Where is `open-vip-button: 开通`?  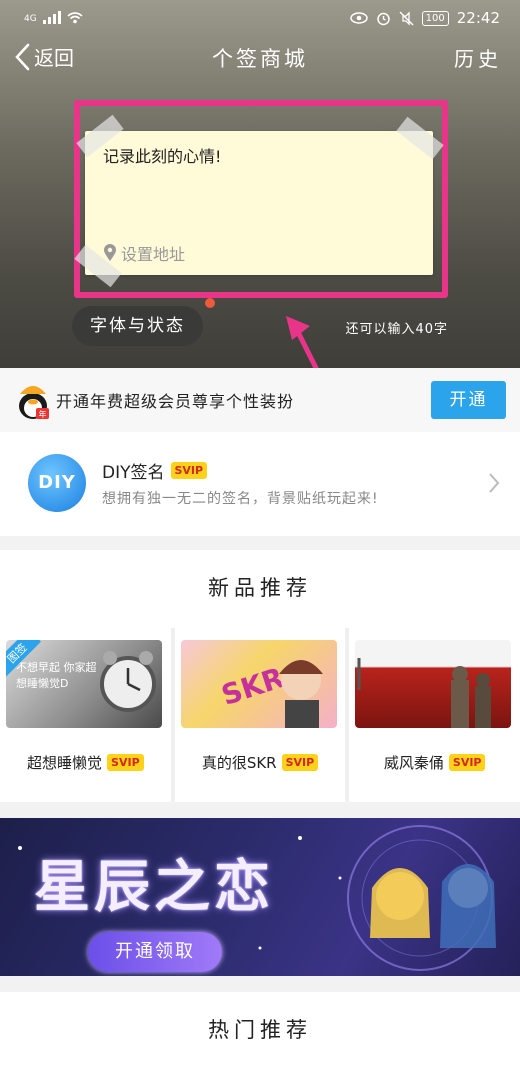
open-vip-button: 开通 is located at coordinates (468, 400).